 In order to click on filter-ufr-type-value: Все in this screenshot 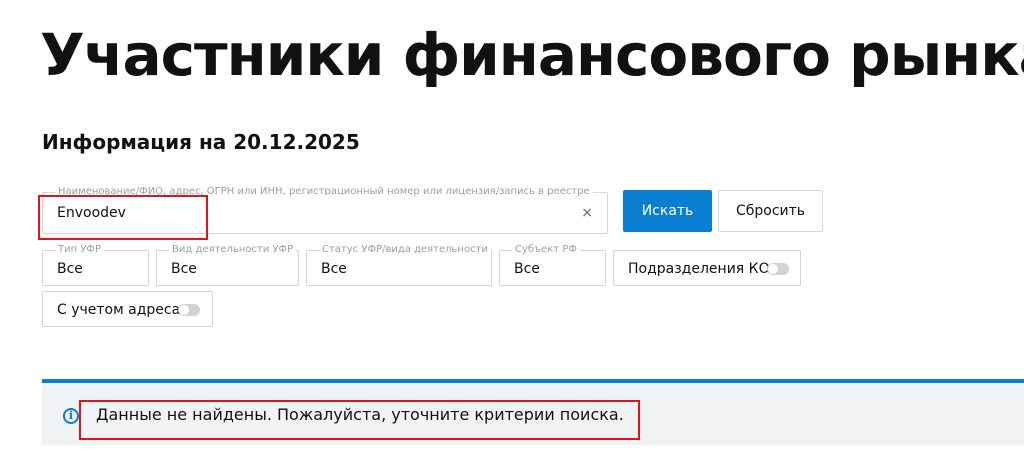, I will do `click(70, 269)`.